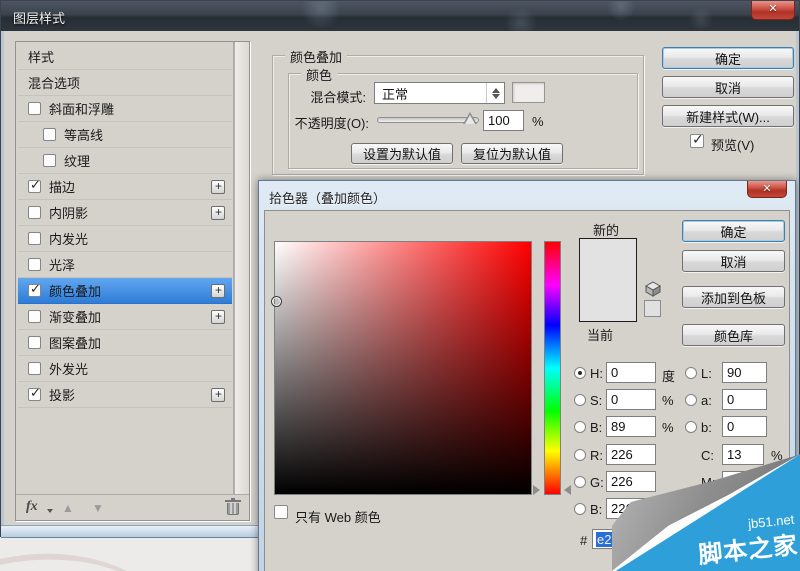 This screenshot has width=800, height=571. I want to click on radio-l, so click(691, 373).